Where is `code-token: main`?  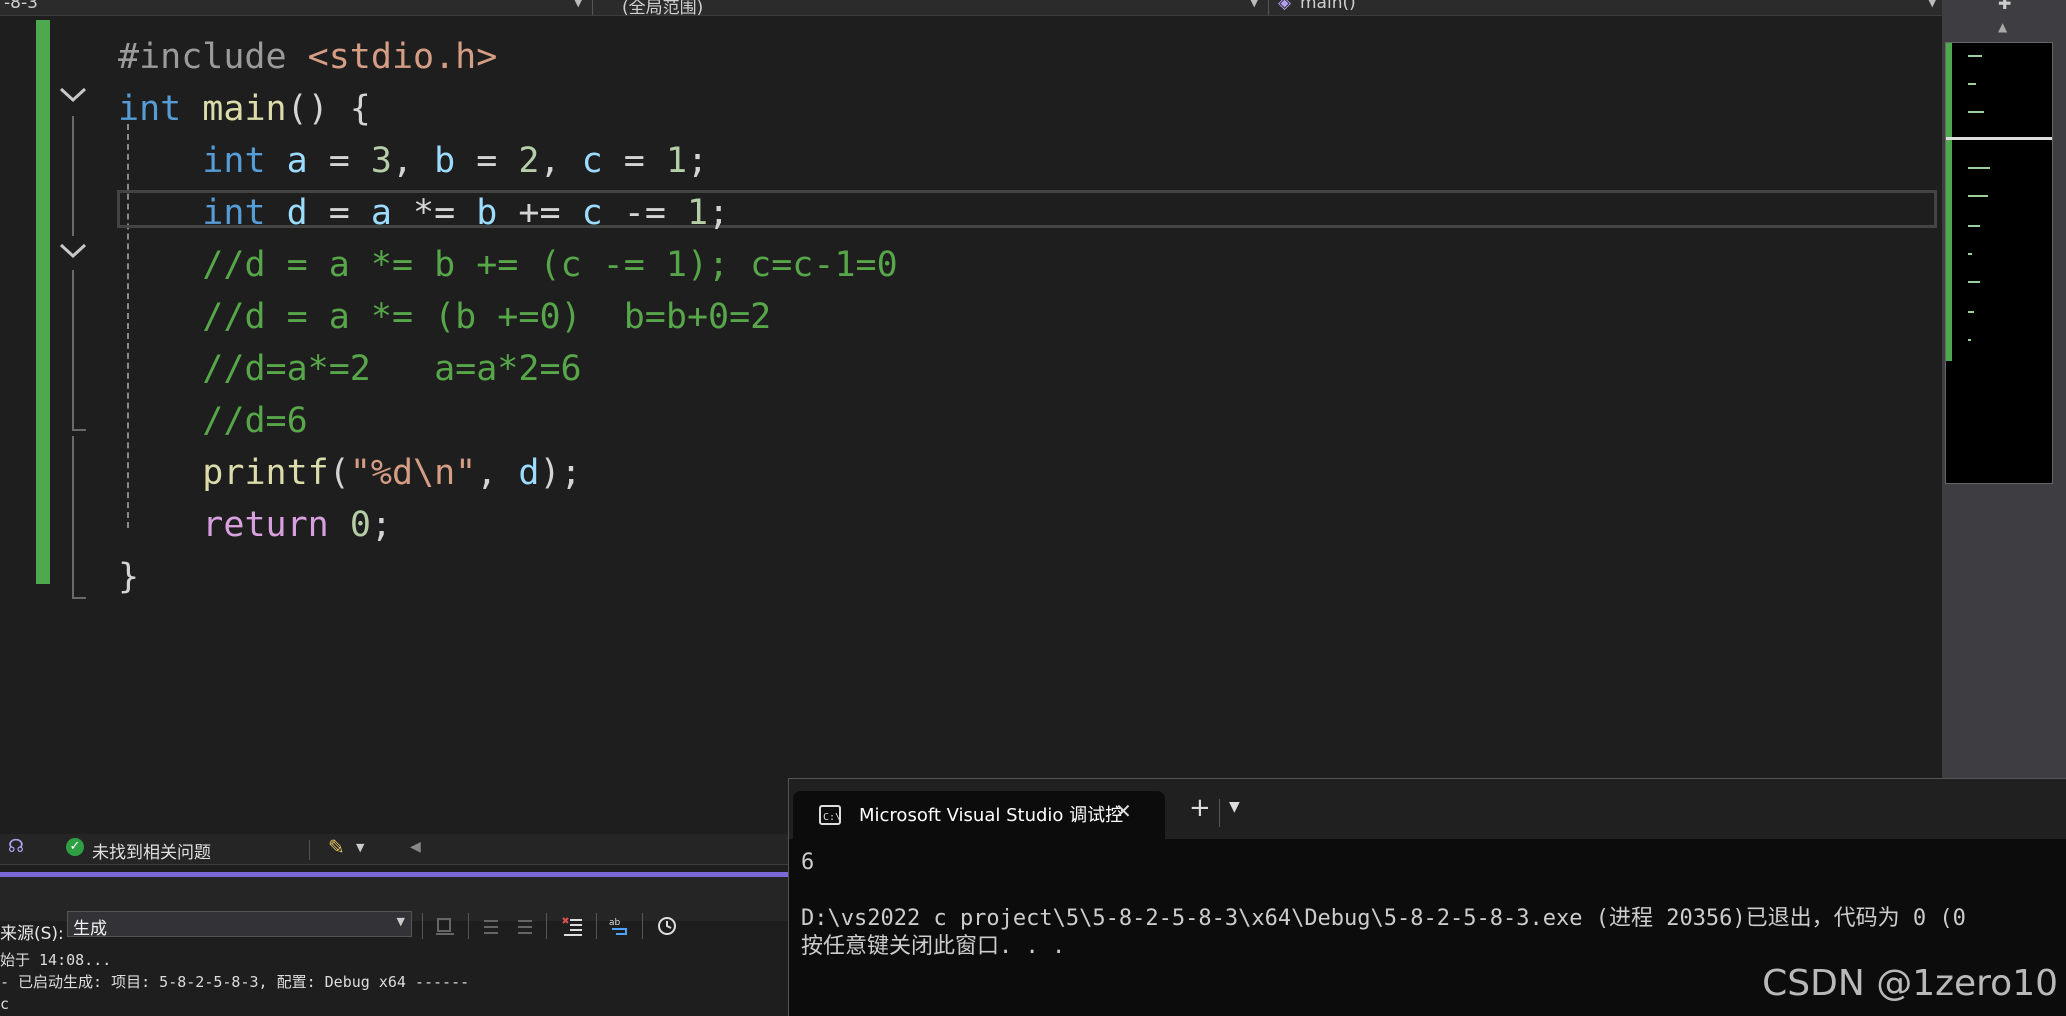 code-token: main is located at coordinates (244, 109).